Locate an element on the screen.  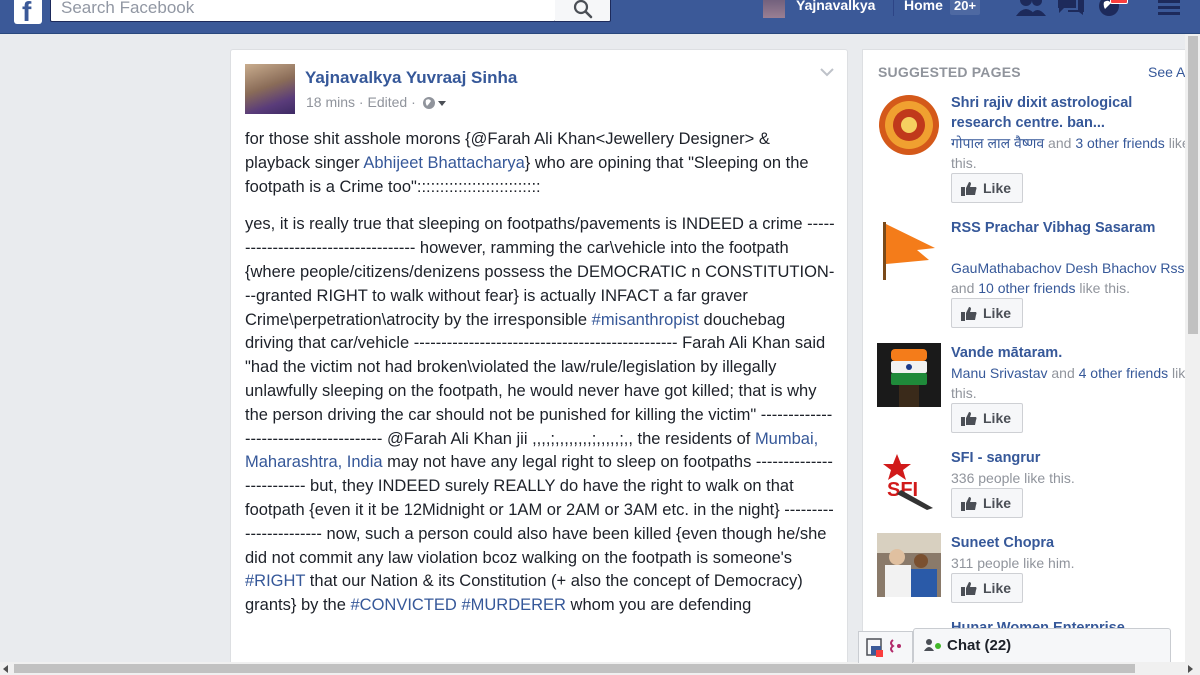
page-name-link: Vande mātaram. is located at coordinates (1073, 353).